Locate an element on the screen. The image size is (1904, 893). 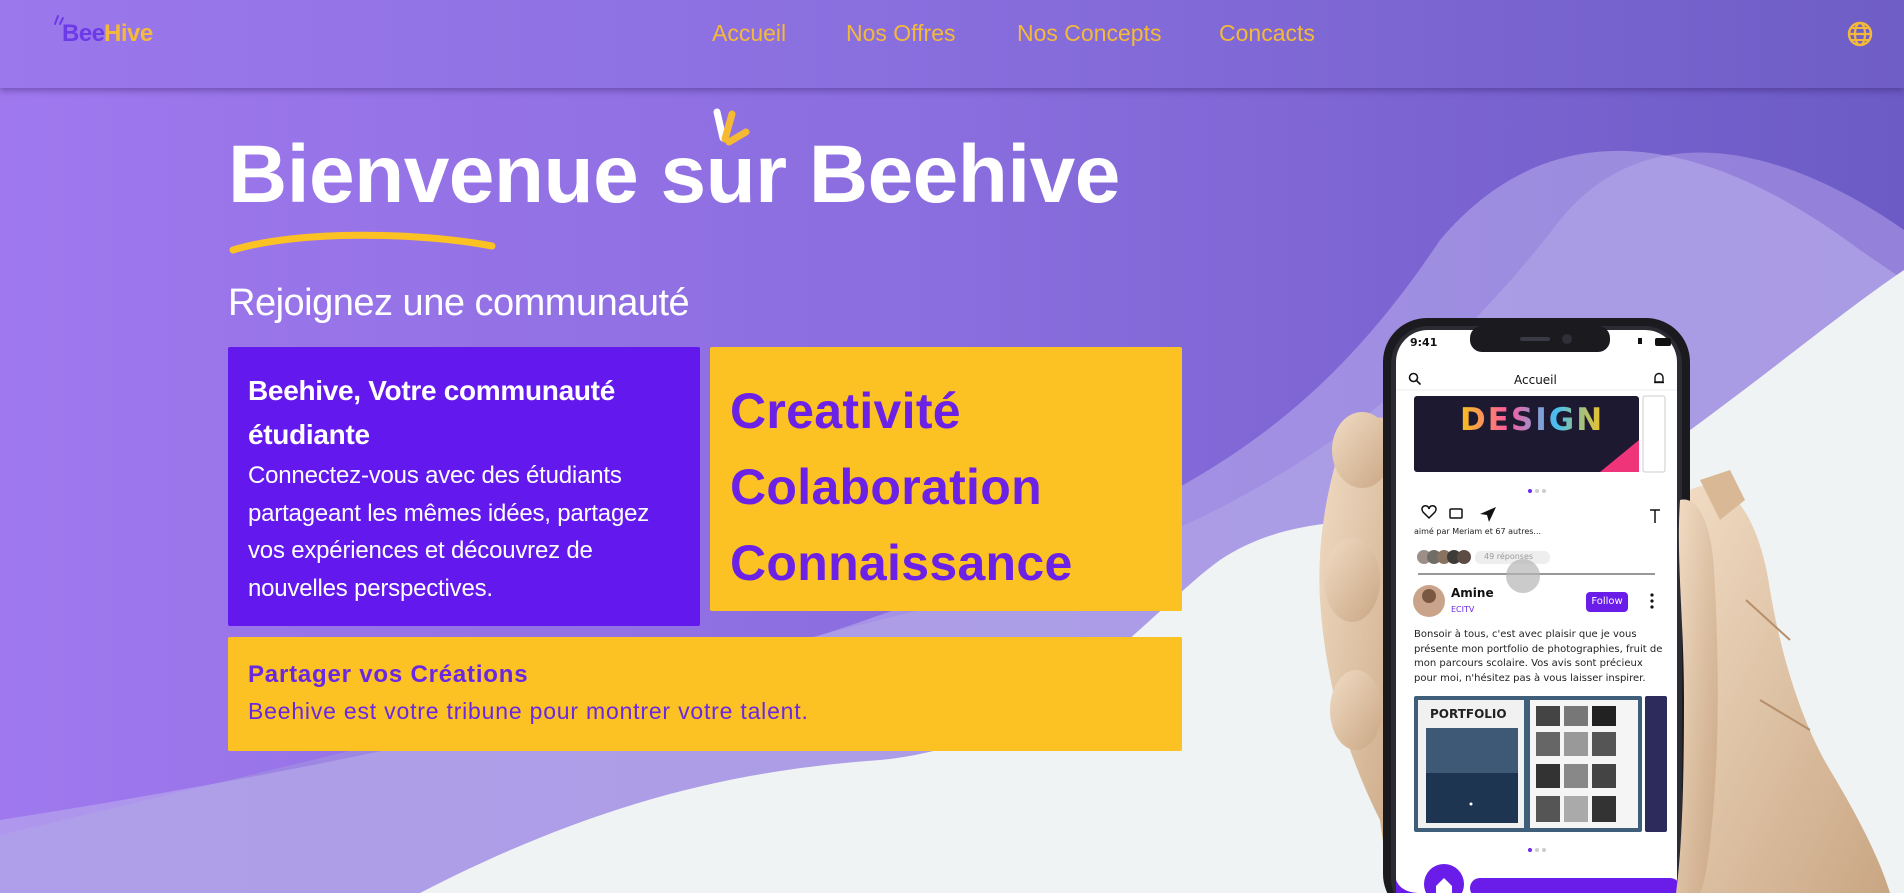
phone-banner-text: DESIGN is located at coordinates (1532, 420).